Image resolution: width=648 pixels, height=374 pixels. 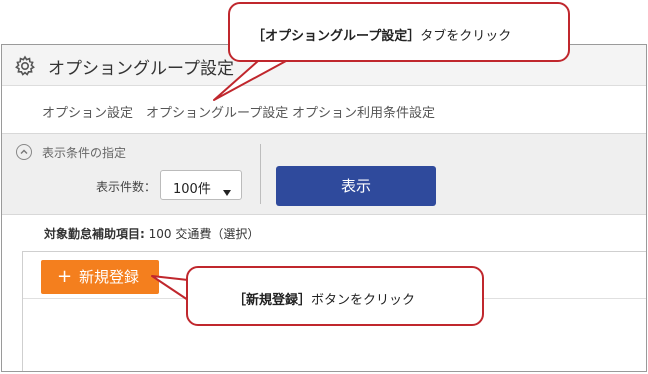 What do you see at coordinates (126, 187) in the screenshot?
I see `count-label: 表示件数：` at bounding box center [126, 187].